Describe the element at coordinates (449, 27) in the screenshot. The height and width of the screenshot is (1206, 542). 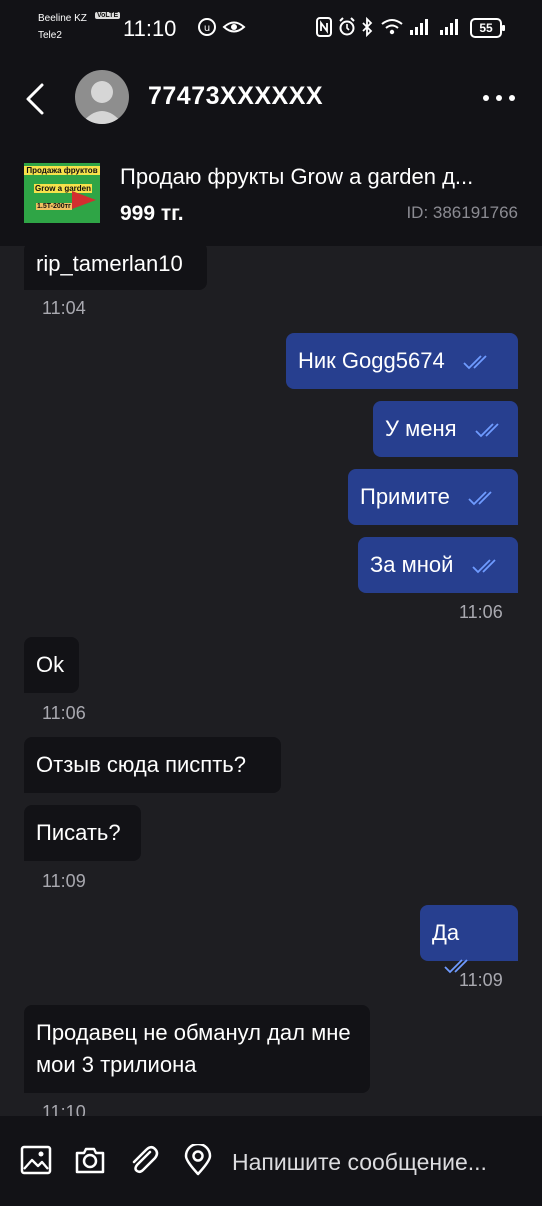
I see `signal-sim2-icon` at that location.